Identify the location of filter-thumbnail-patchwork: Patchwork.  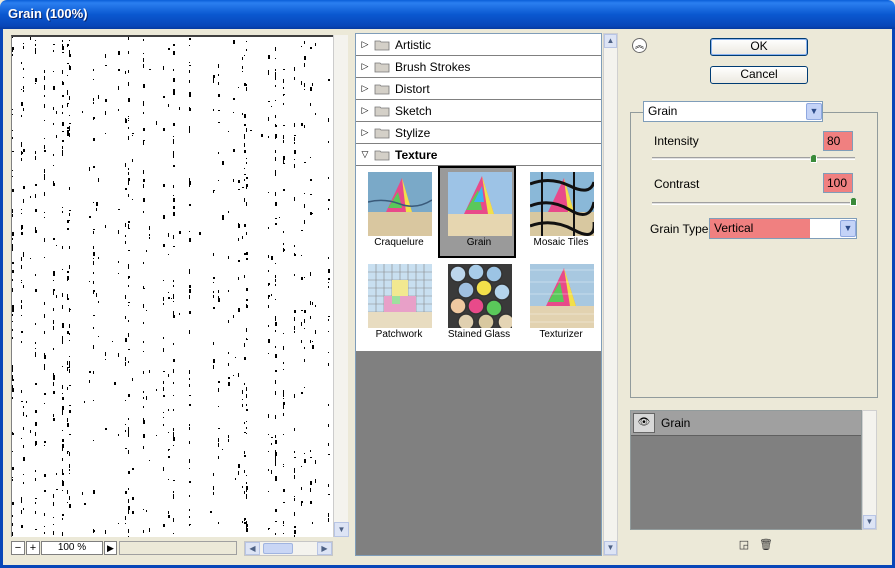
(399, 306).